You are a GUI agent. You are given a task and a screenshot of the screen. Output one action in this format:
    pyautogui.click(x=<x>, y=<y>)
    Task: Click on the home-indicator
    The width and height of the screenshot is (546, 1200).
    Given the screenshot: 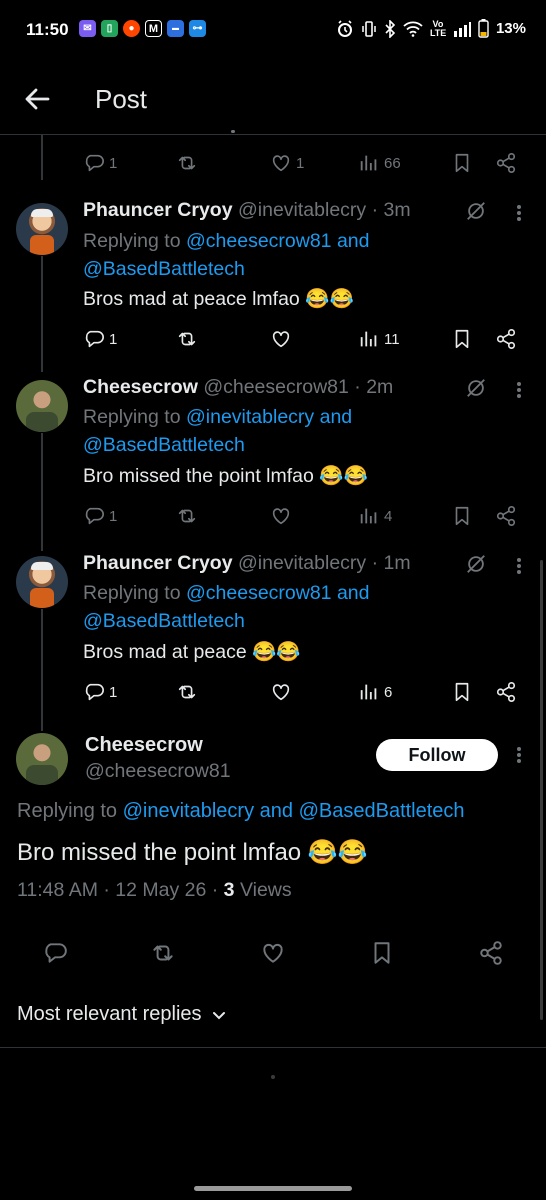 What is the action you would take?
    pyautogui.click(x=273, y=1188)
    